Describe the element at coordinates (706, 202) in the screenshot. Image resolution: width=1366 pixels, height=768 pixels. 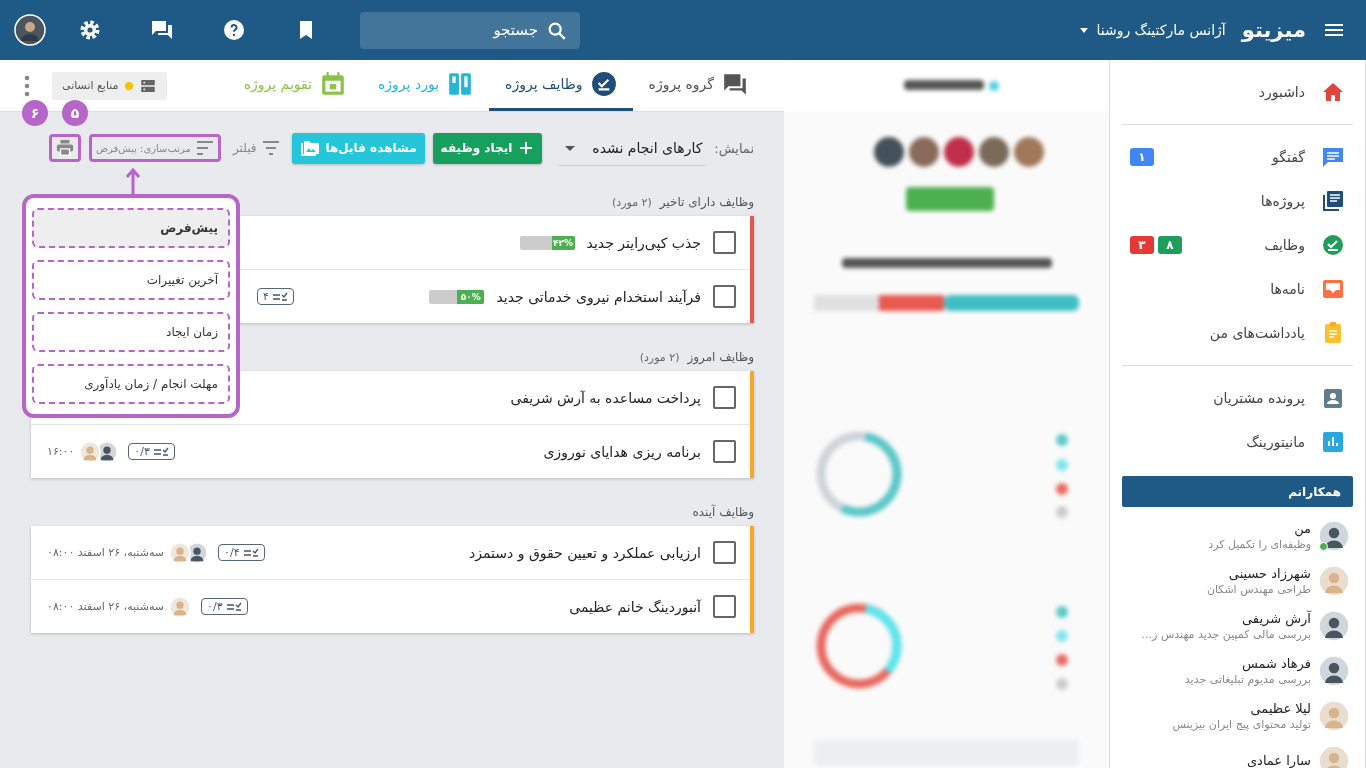
I see `group-title: وظایف دارای تاخیر` at that location.